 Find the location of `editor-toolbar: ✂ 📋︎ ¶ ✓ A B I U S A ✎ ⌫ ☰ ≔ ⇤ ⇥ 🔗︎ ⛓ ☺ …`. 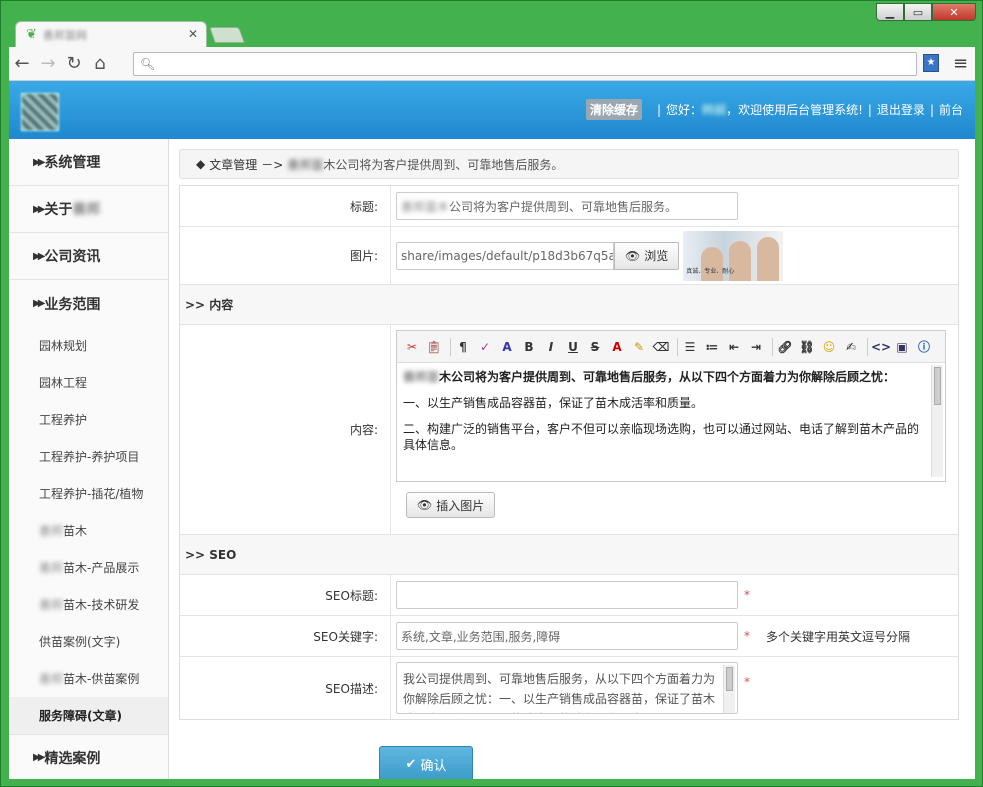

editor-toolbar: ✂ 📋︎ ¶ ✓ A B I U S A ✎ ⌫ ☰ ≔ ⇤ ⇥ 🔗︎ ⛓ ☺ … is located at coordinates (671, 347).